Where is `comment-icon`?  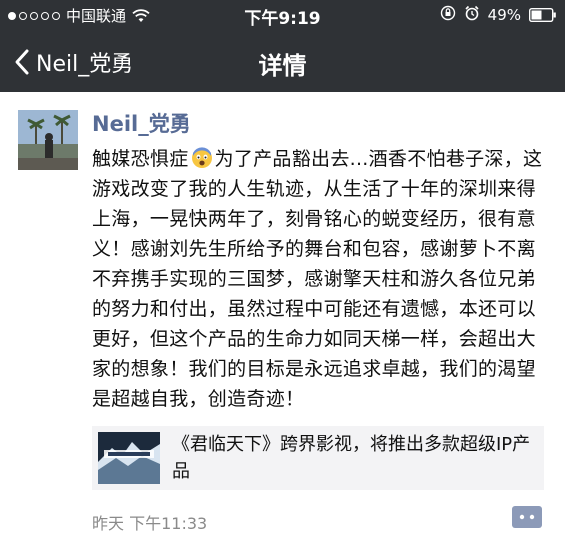 comment-icon is located at coordinates (527, 519).